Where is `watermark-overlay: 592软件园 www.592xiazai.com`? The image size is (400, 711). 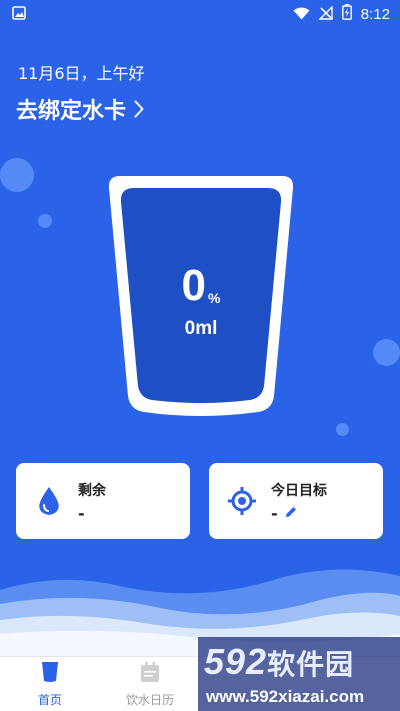 watermark-overlay: 592软件园 www.592xiazai.com is located at coordinates (299, 674).